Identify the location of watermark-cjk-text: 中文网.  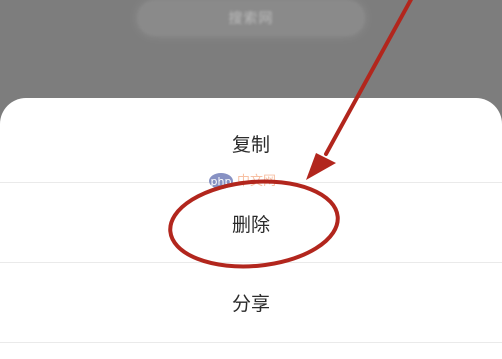
(256, 181).